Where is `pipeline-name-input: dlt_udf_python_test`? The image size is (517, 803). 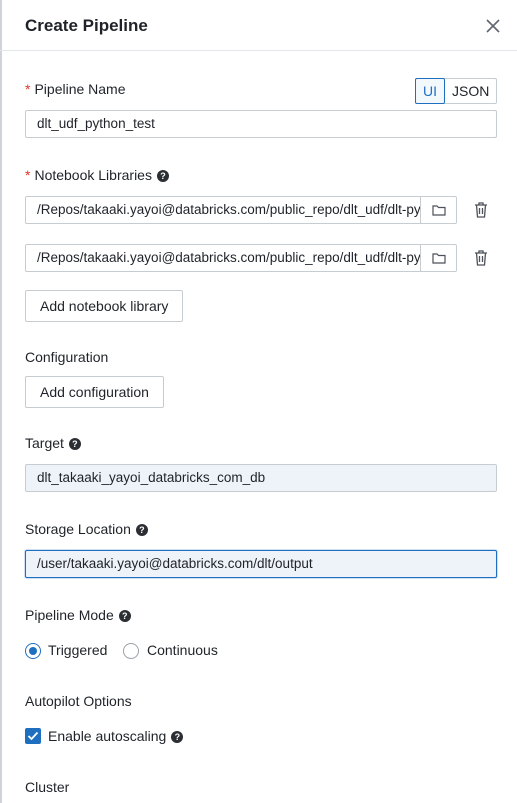 pipeline-name-input: dlt_udf_python_test is located at coordinates (261, 124).